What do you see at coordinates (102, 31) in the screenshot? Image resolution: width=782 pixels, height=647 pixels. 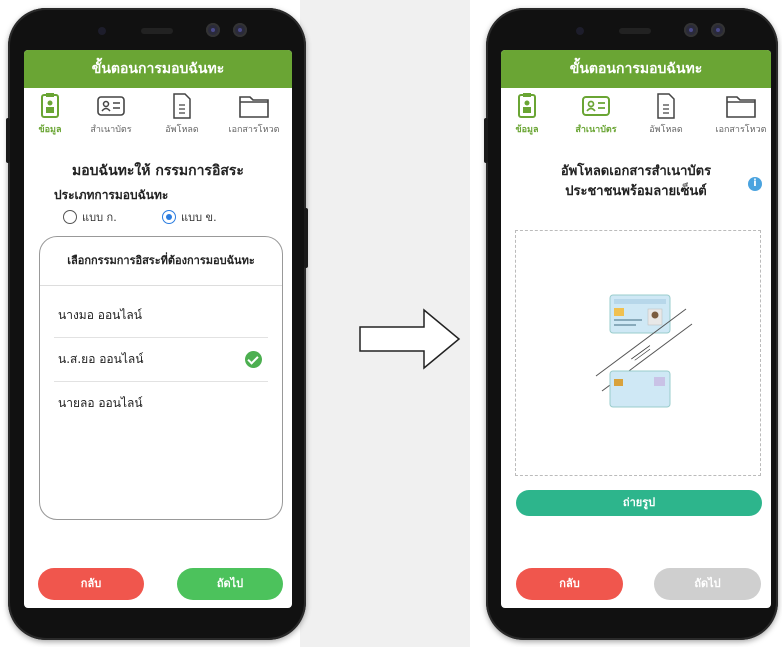 I see `left-phone-sensor` at bounding box center [102, 31].